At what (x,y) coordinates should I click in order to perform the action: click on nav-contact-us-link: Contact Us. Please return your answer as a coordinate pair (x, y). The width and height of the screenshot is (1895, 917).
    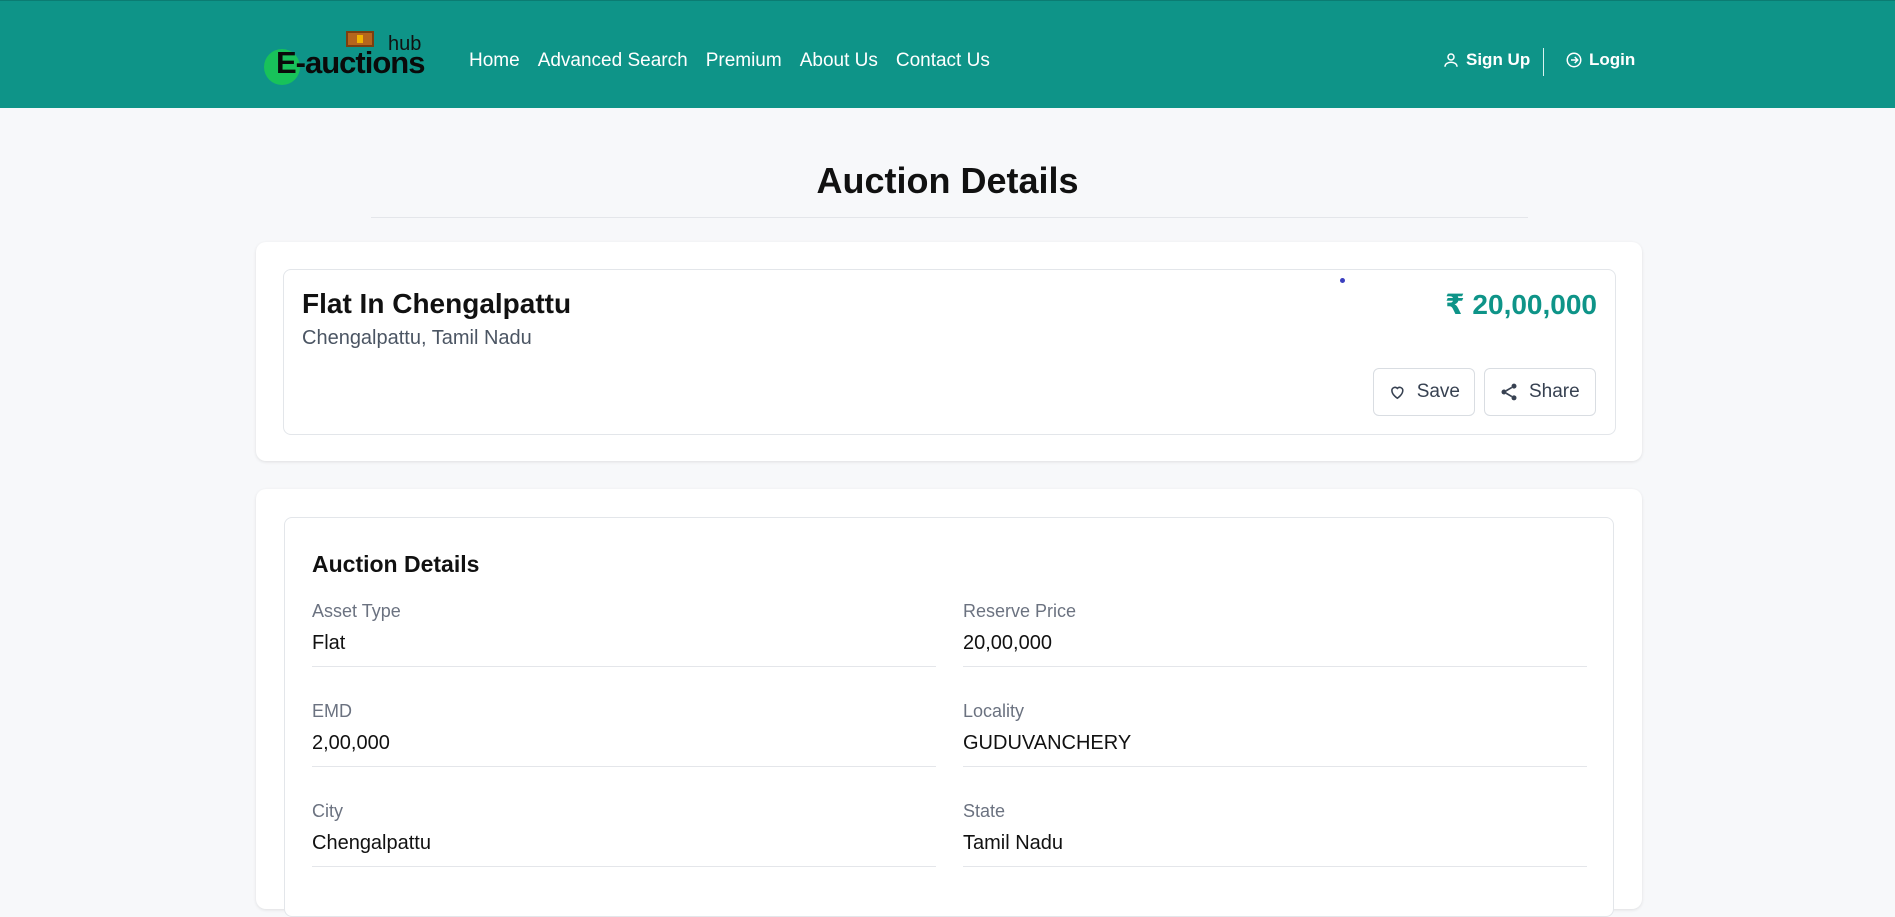
    Looking at the image, I should click on (943, 61).